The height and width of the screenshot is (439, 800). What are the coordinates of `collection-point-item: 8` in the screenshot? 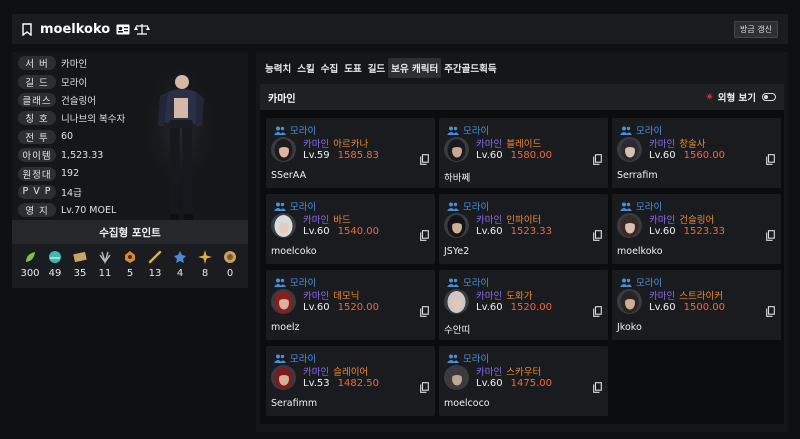 It's located at (205, 264).